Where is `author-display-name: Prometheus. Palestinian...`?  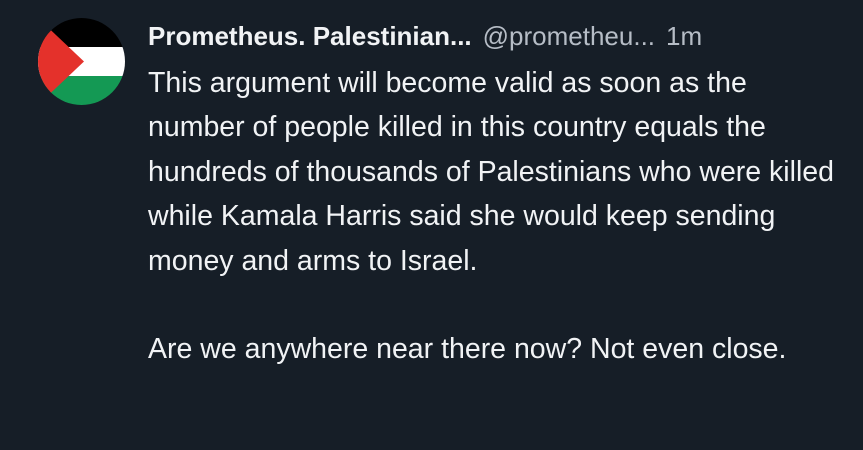 author-display-name: Prometheus. Palestinian... is located at coordinates (310, 36).